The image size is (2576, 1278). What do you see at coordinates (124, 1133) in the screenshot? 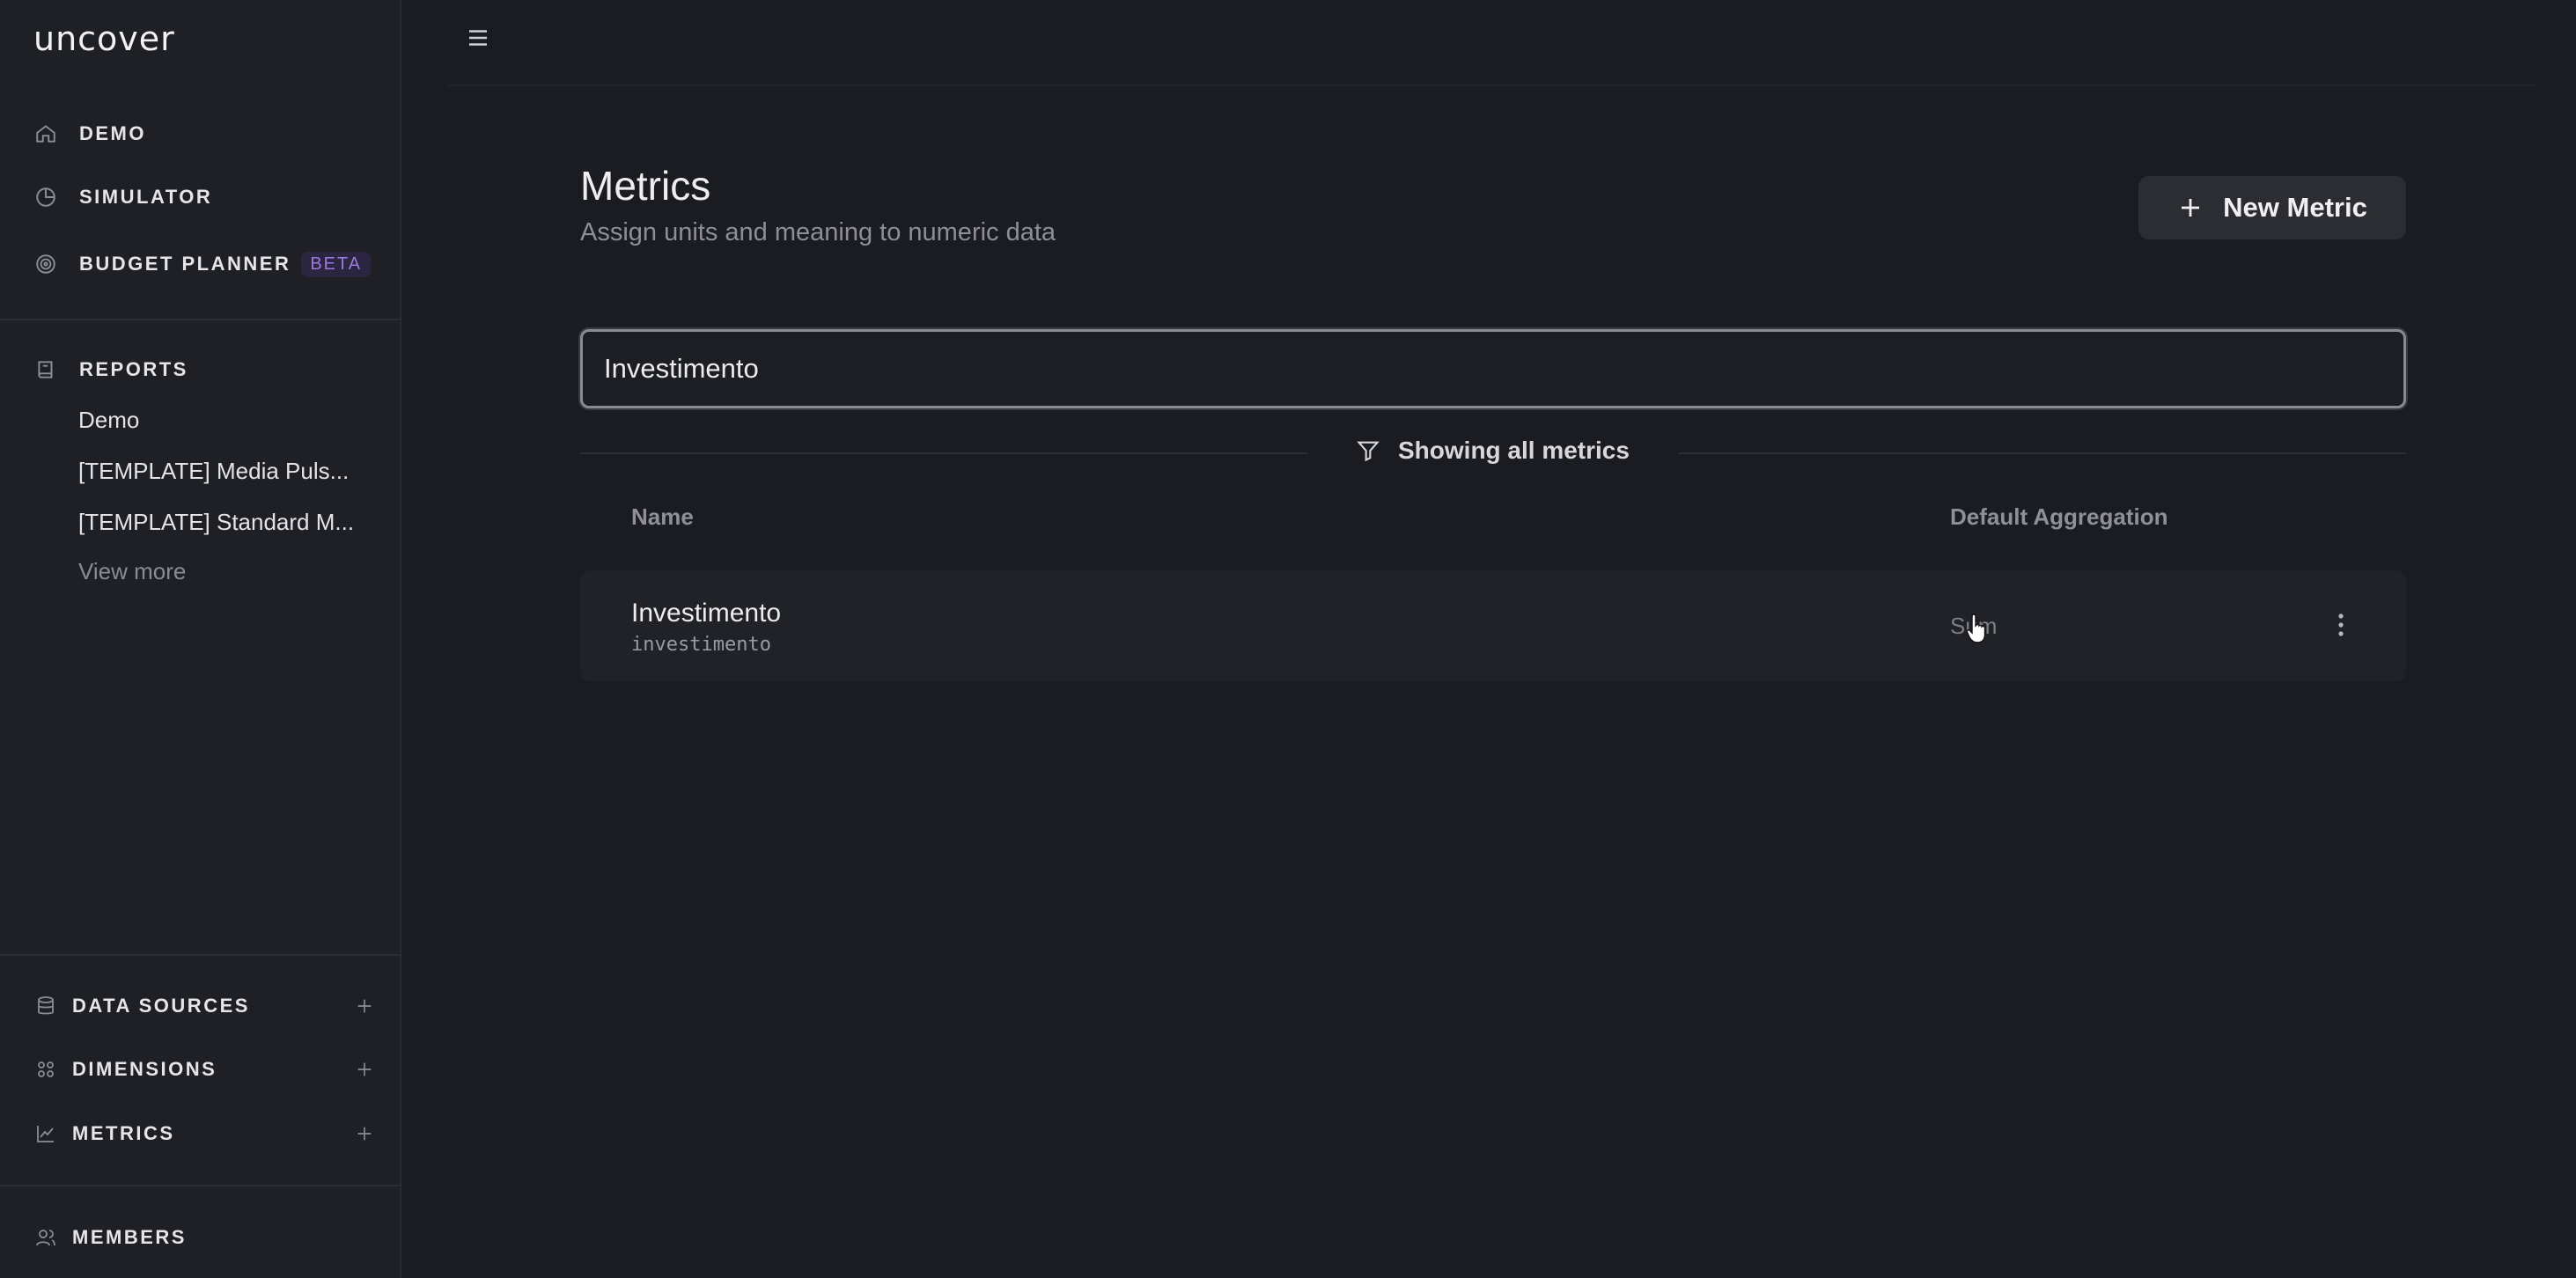
I see `sidebar-item-label: METRICS` at bounding box center [124, 1133].